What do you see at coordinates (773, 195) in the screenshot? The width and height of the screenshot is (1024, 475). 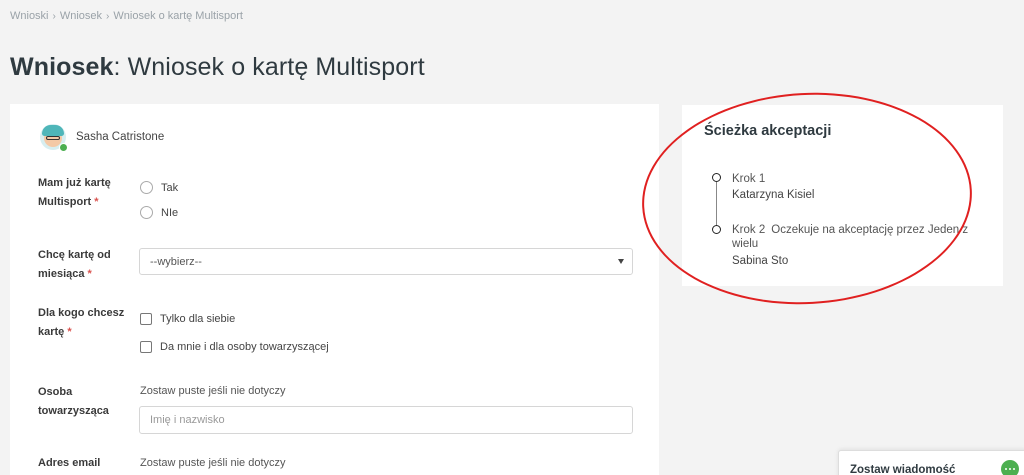 I see `step-1-person: Katarzyna Kisiel` at bounding box center [773, 195].